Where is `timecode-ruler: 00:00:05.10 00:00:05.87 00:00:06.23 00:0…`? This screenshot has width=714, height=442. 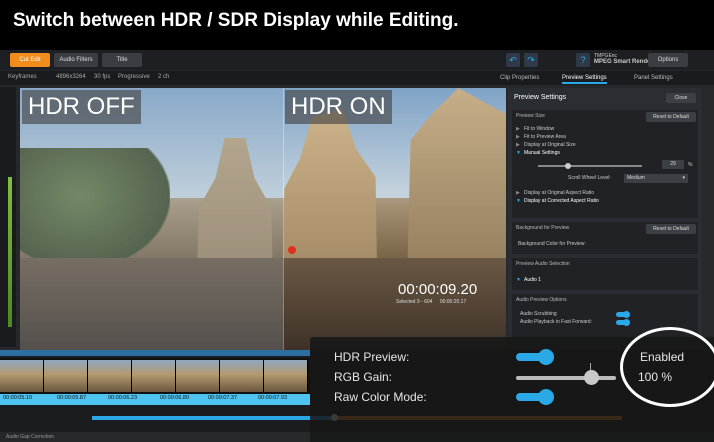
timecode-ruler: 00:00:05.10 00:00:05.87 00:00:06.23 00:0… is located at coordinates (155, 399).